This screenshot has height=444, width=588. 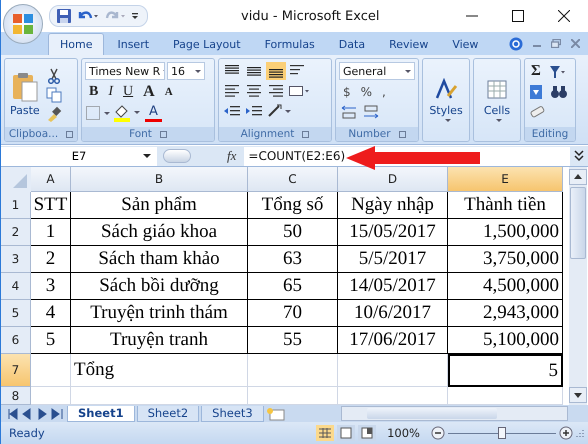 I want to click on styles-button: Styles, so click(x=446, y=100).